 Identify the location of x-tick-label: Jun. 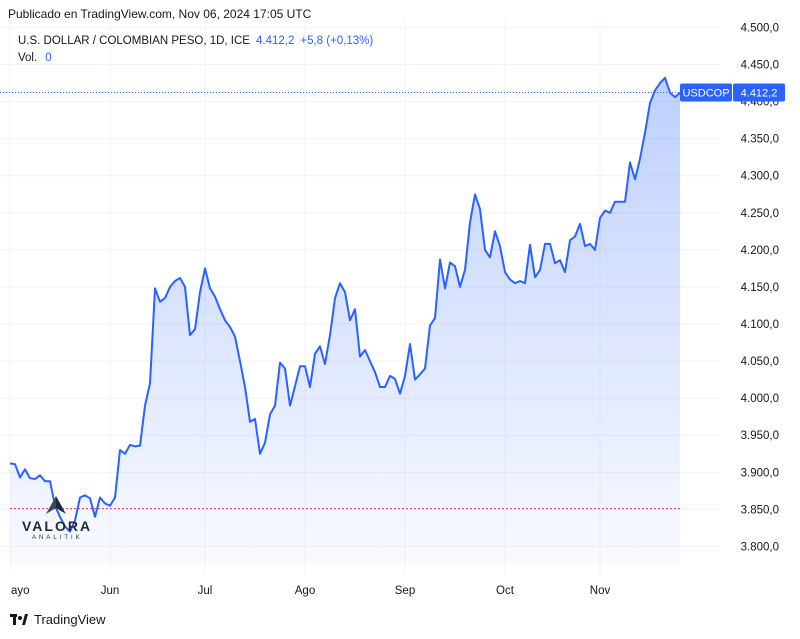
(110, 591).